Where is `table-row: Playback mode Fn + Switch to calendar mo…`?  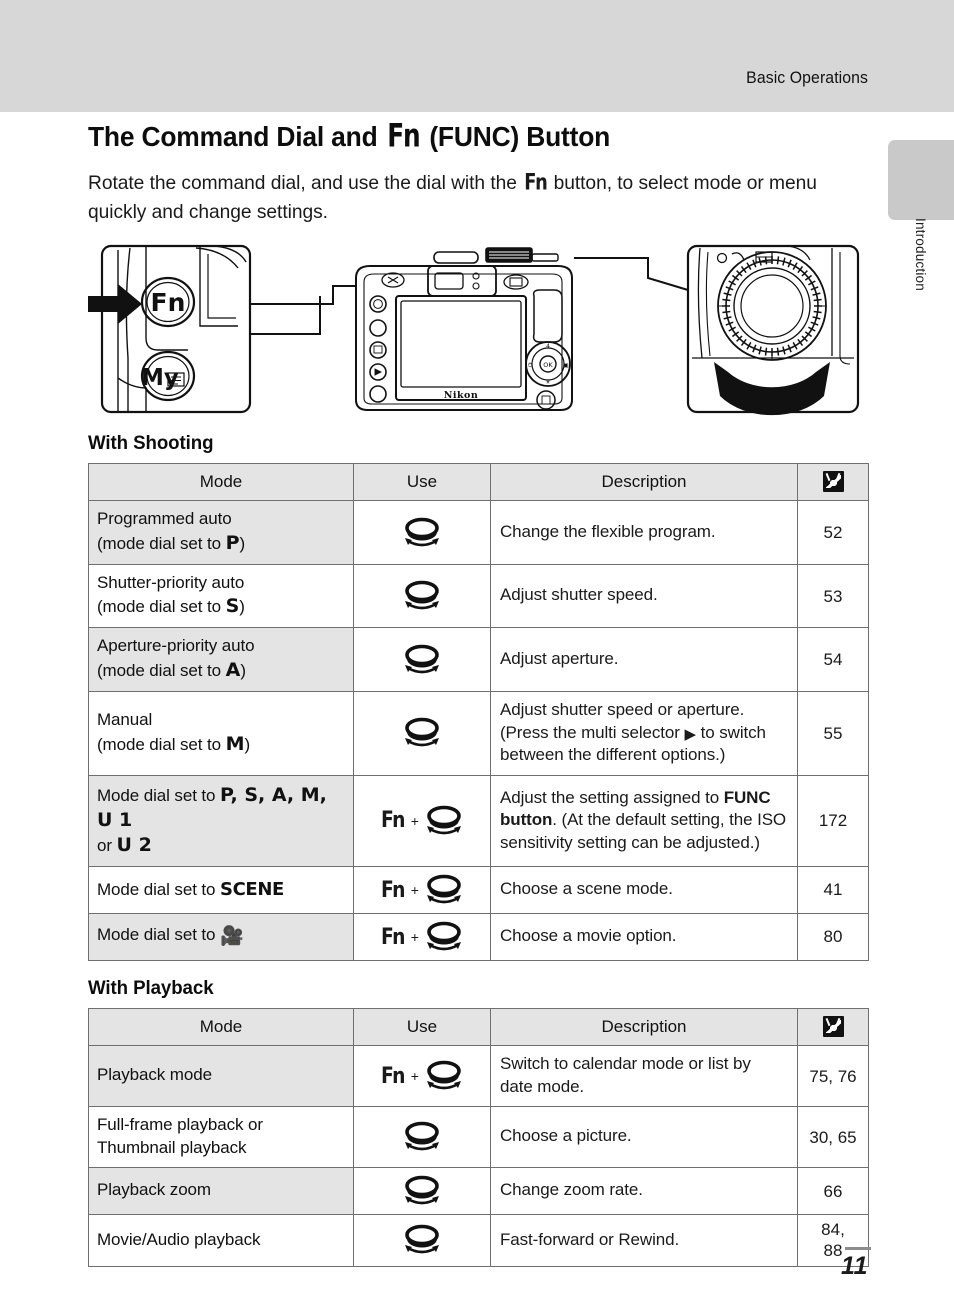 table-row: Playback mode Fn + Switch to calendar mo… is located at coordinates (478, 1076).